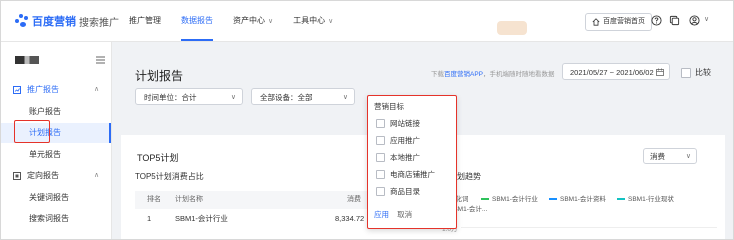  What do you see at coordinates (154, 199) in the screenshot?
I see `column-rank: 排名` at bounding box center [154, 199].